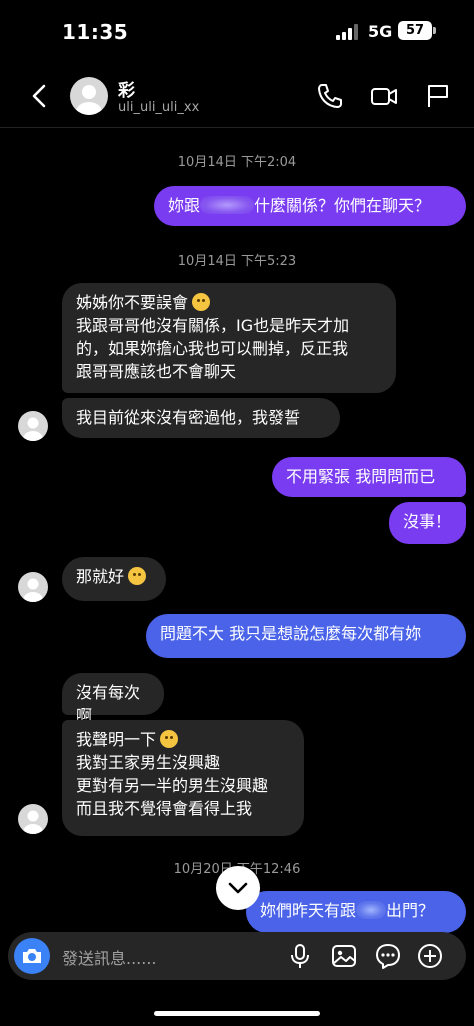  What do you see at coordinates (148, 762) in the screenshot?
I see `message-text: 我對王家男生沒興趣` at bounding box center [148, 762].